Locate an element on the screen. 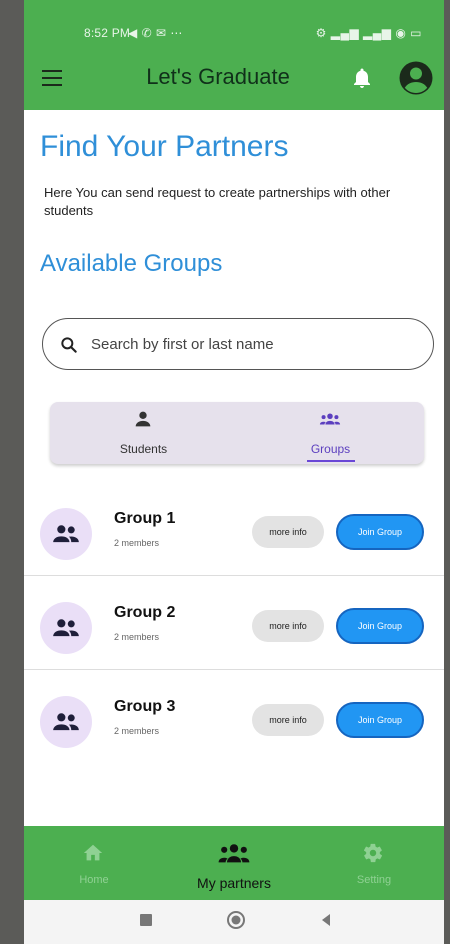 This screenshot has height=944, width=450. search-icon is located at coordinates (69, 345).